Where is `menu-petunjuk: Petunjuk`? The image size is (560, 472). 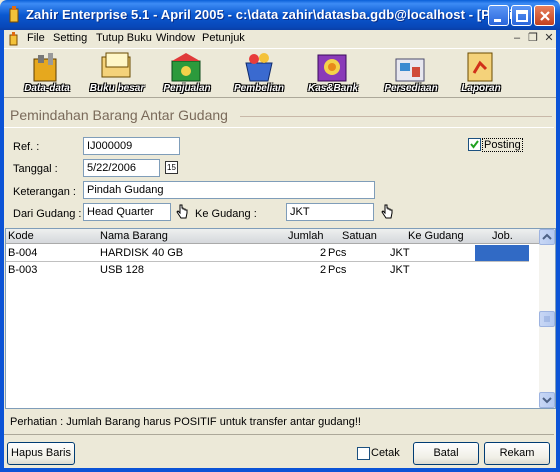 menu-petunjuk: Petunjuk is located at coordinates (223, 38).